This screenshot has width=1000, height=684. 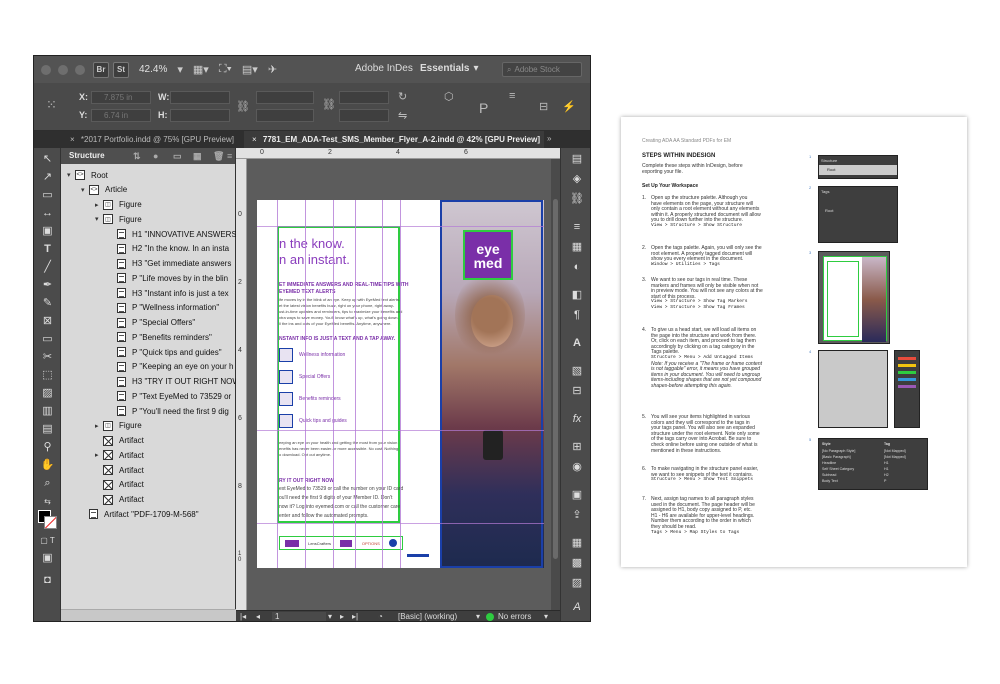 I want to click on publish-online-icon: ✈, so click(x=272, y=69).